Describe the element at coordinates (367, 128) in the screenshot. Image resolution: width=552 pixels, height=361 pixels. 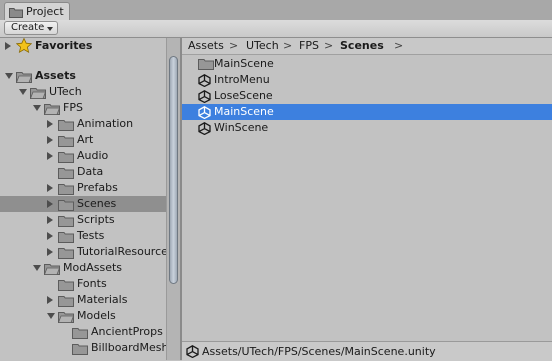
I see `file-item-winscene: WinScene` at that location.